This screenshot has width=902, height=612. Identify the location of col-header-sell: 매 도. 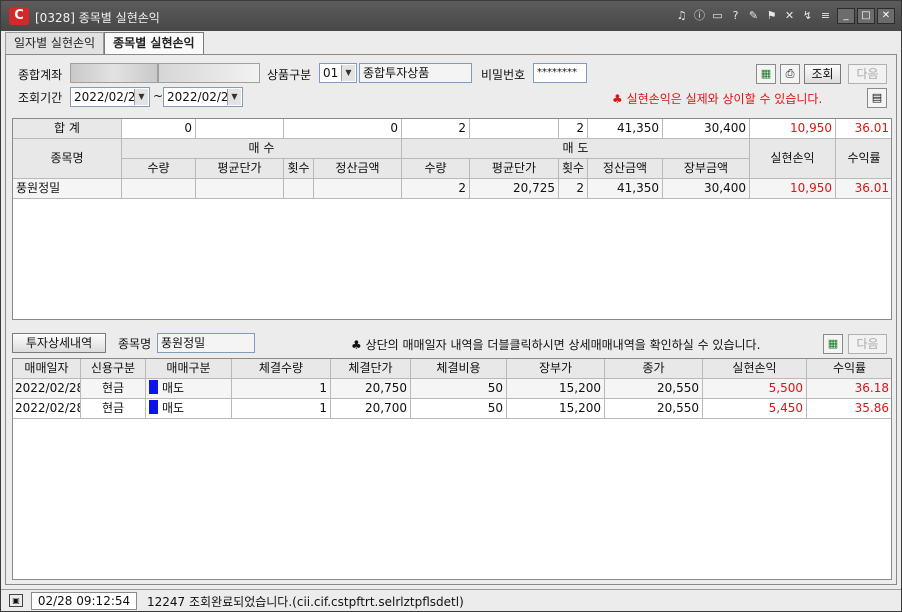
(576, 149).